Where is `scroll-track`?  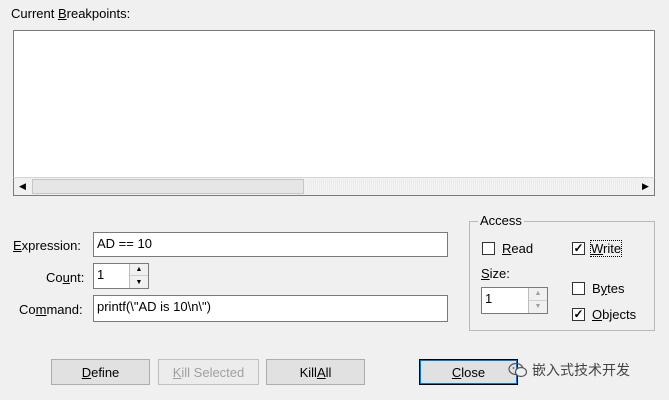
scroll-track is located at coordinates (471, 186).